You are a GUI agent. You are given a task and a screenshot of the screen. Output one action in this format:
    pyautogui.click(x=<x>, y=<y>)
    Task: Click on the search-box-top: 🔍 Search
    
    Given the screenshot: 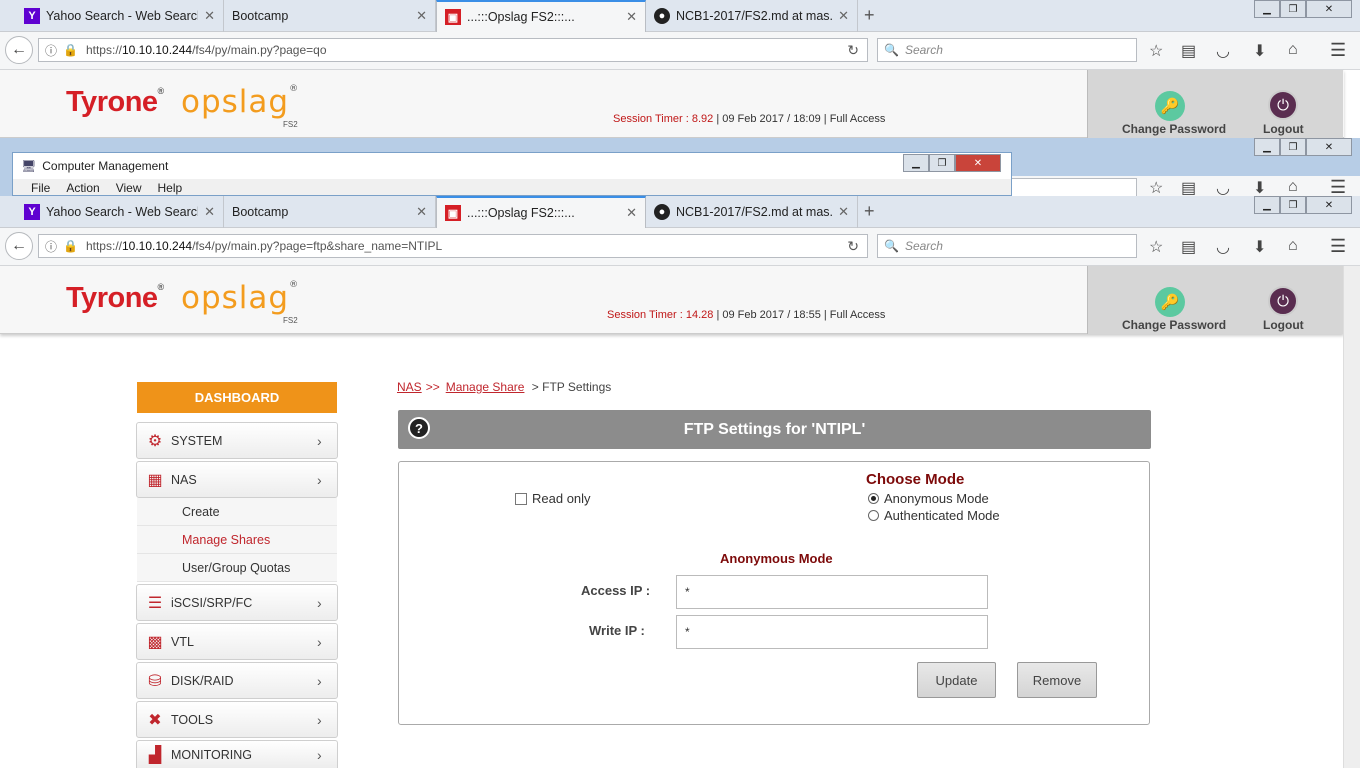 What is the action you would take?
    pyautogui.click(x=1007, y=50)
    